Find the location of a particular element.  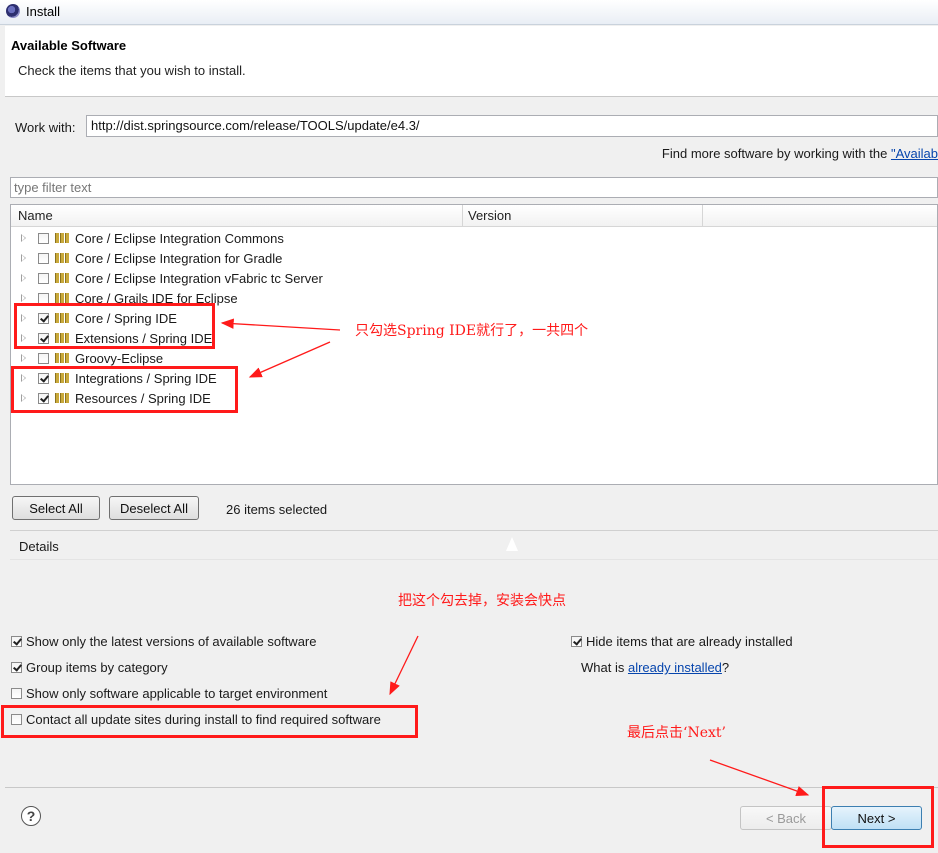

select-all-button: Select All is located at coordinates (56, 508).